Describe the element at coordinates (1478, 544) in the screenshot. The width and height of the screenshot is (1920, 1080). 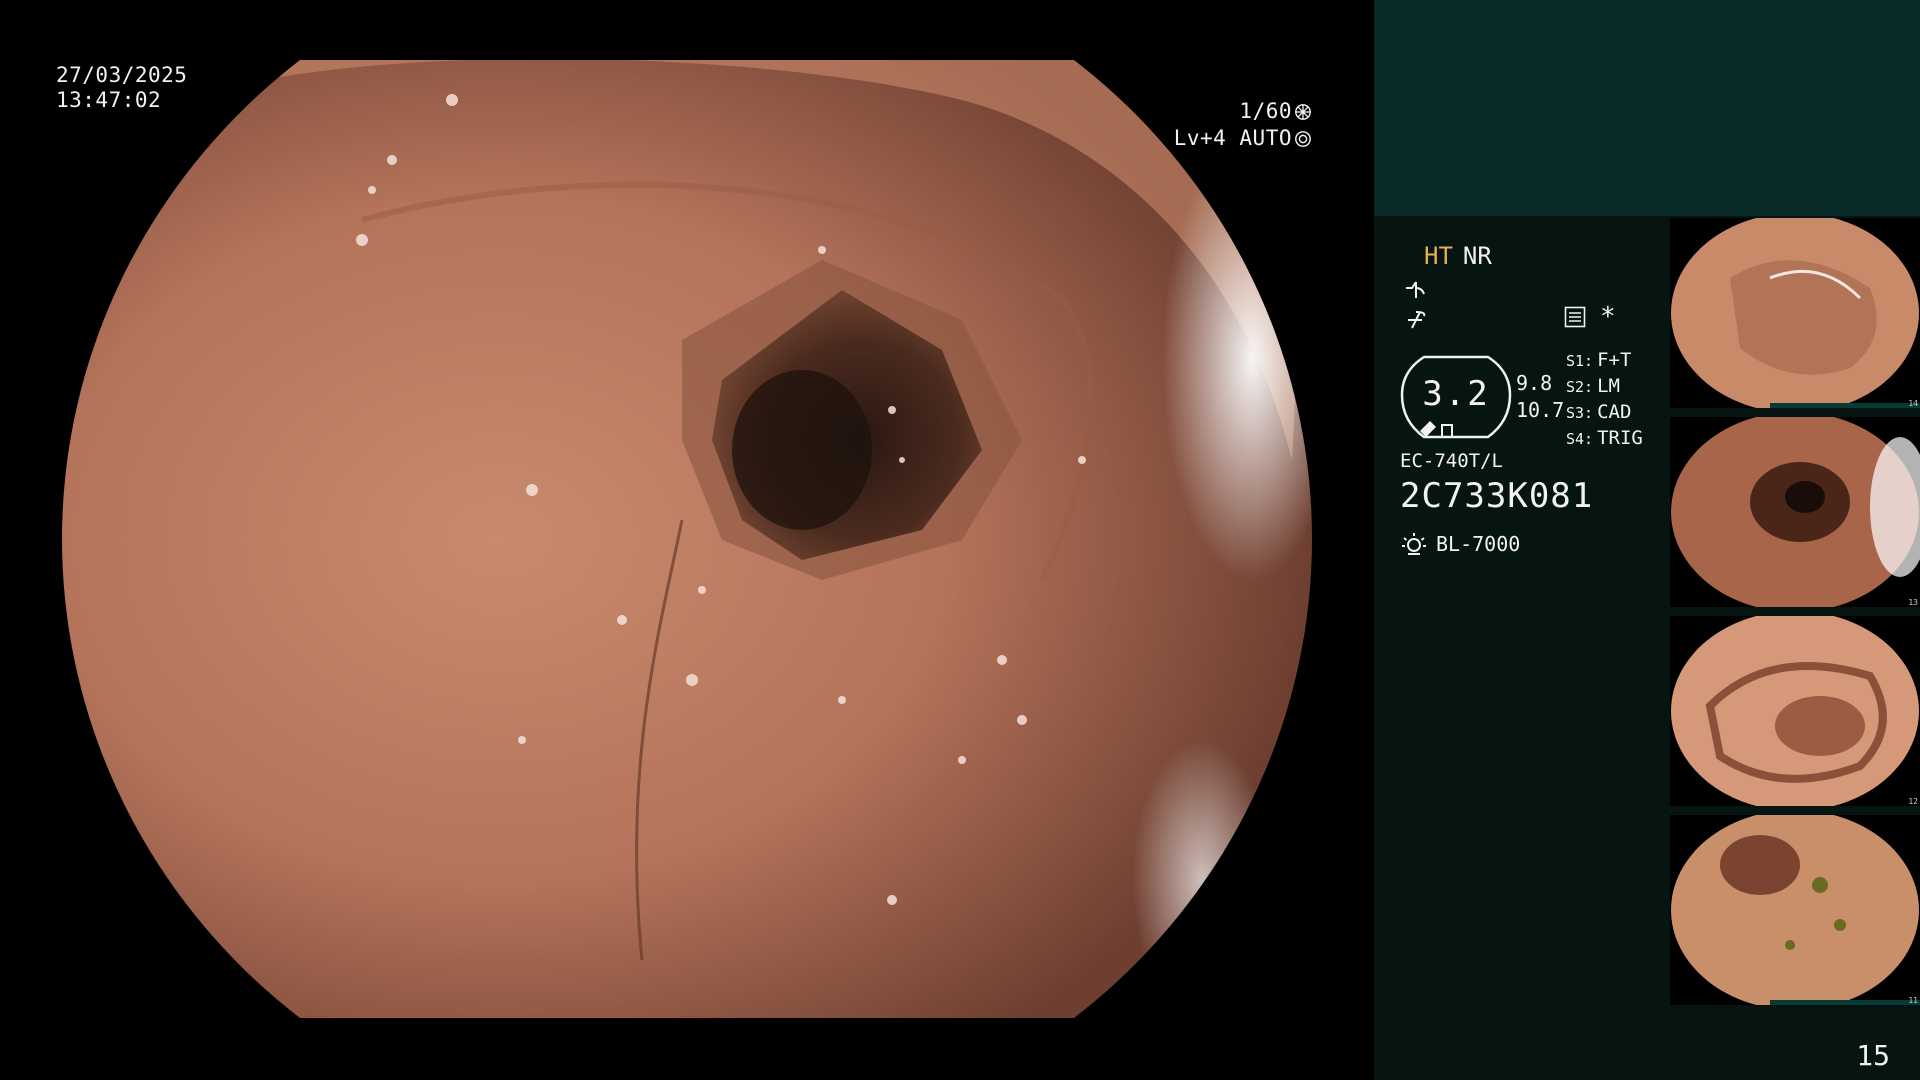
I see `light-source-label: BL-7000` at that location.